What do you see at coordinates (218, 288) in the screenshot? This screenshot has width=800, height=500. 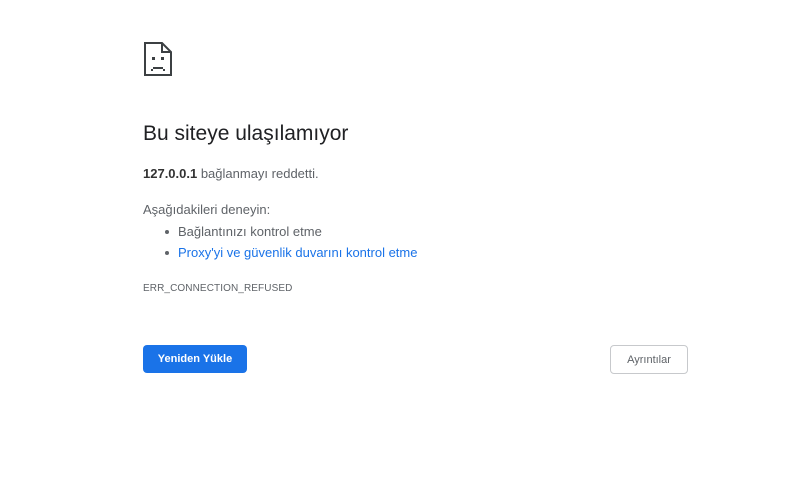 I see `error-code: ERR_CONNECTION_REFUSED` at bounding box center [218, 288].